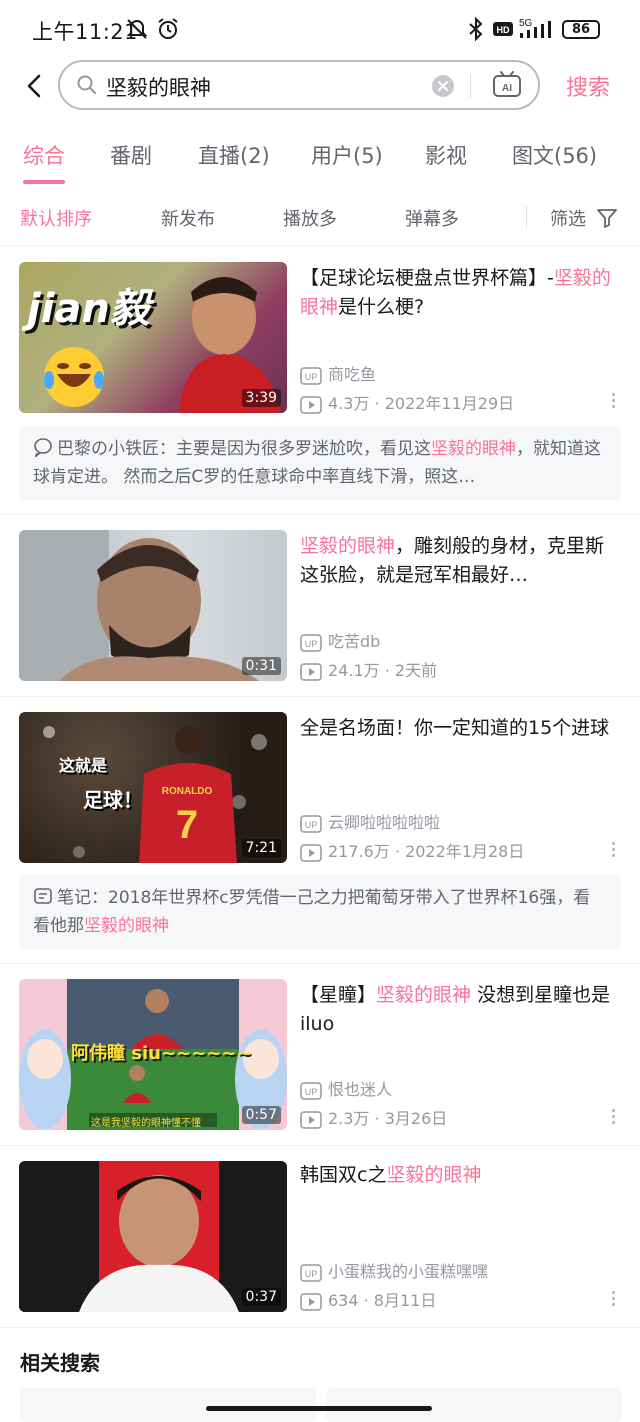  What do you see at coordinates (168, 28) in the screenshot?
I see `alarm-icon` at bounding box center [168, 28].